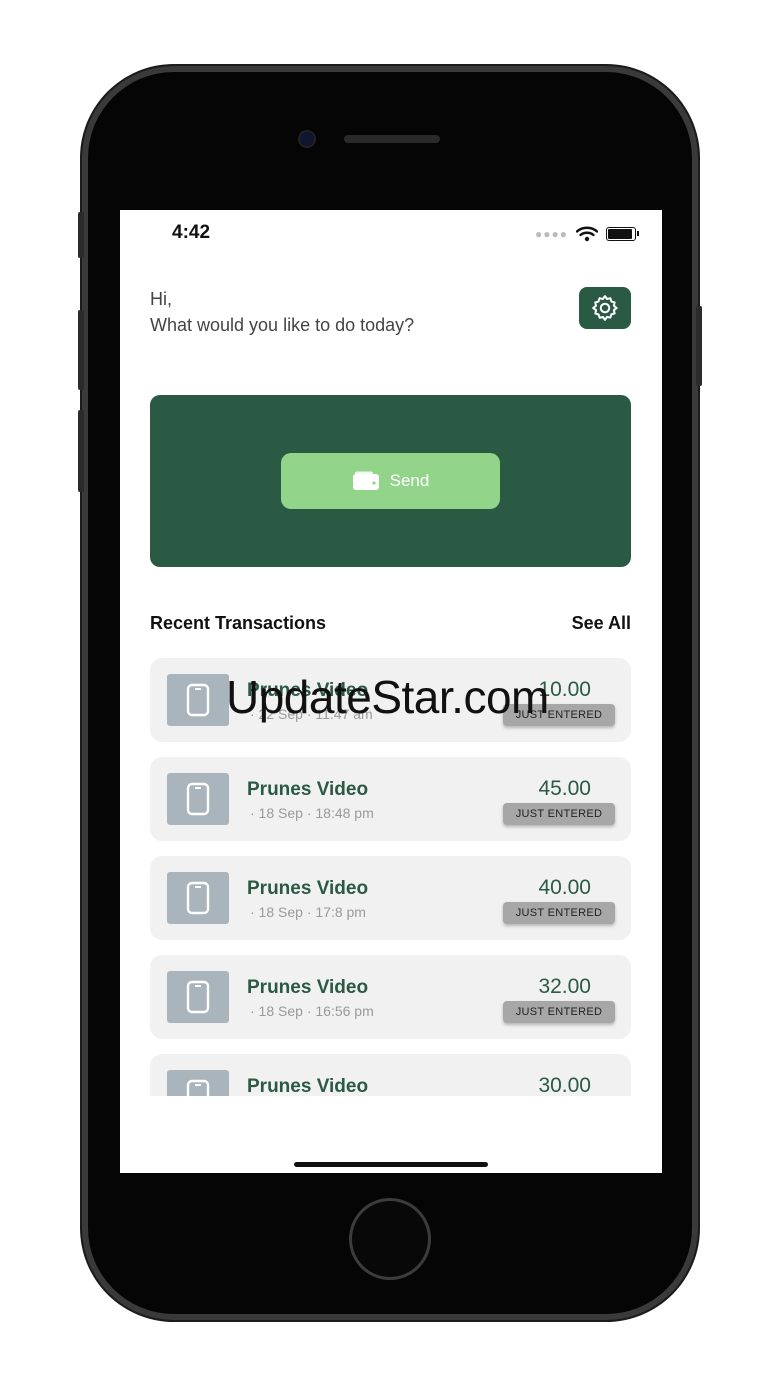 This screenshot has width=780, height=1387. What do you see at coordinates (391, 1164) in the screenshot?
I see `home-indicator` at bounding box center [391, 1164].